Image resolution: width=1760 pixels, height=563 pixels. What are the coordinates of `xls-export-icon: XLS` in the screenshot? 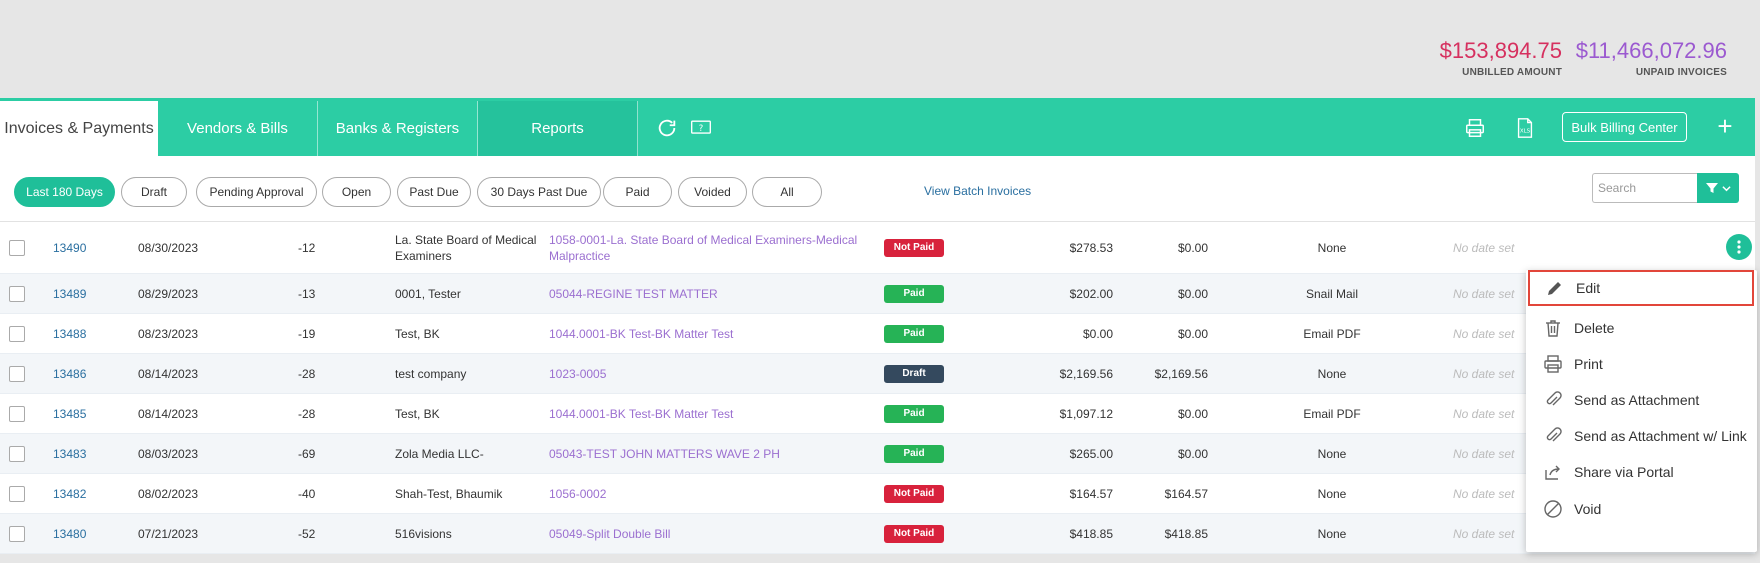 It's located at (1525, 128).